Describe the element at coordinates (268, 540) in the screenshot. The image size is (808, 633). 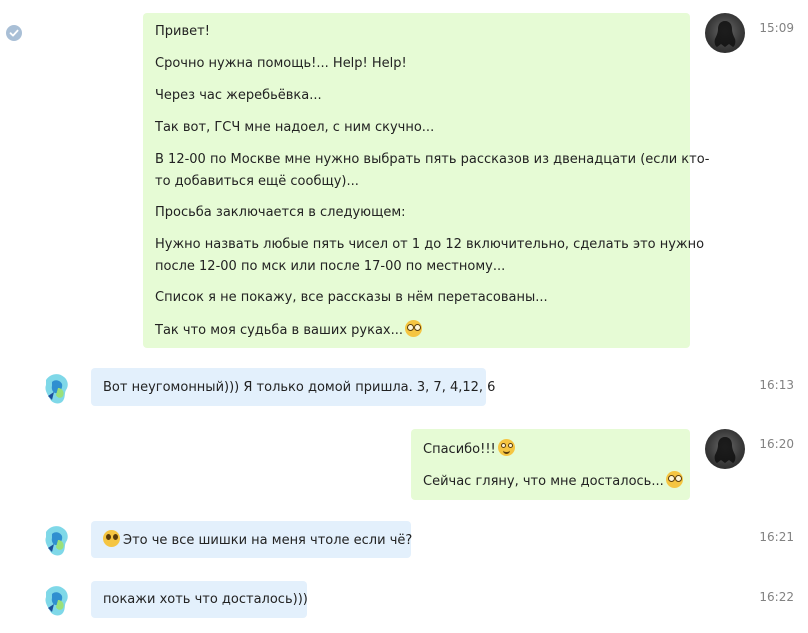
I see `message-text: Это че все шишки на меня чтоле если чё?` at that location.